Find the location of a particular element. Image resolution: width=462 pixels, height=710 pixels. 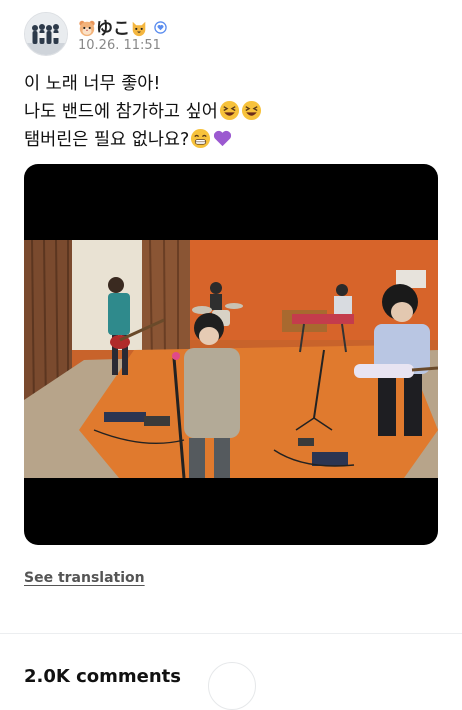

post-body: 이 노래 너무 좋아! 나도 밴드에 참가하고 싶어 탬버린은 필요 없나요? is located at coordinates (231, 112).